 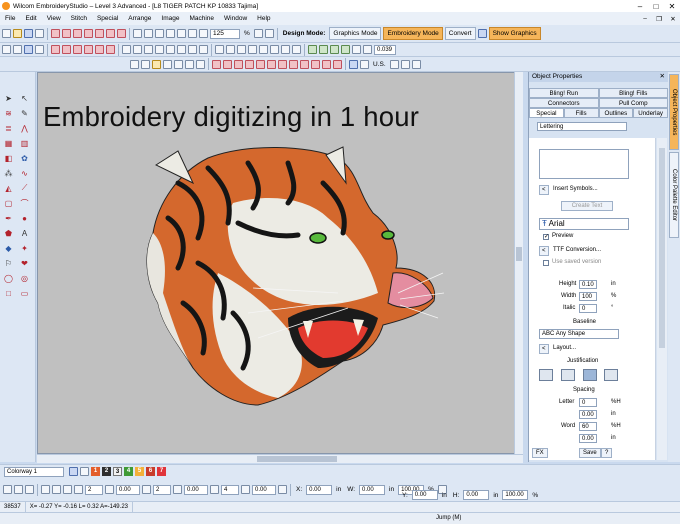 What do you see at coordinates (18, 489) in the screenshot?
I see `travel-icon` at bounding box center [18, 489].